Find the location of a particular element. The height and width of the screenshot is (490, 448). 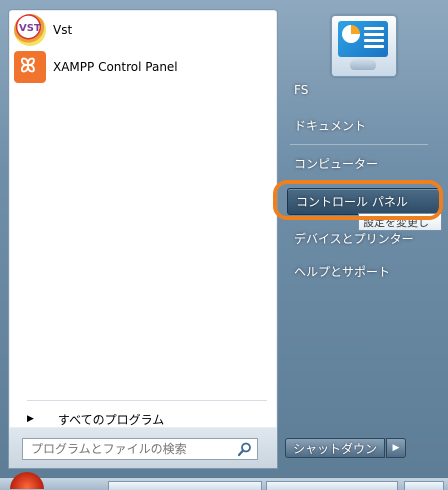

right-item-label: コントロール パネル is located at coordinates (352, 202).